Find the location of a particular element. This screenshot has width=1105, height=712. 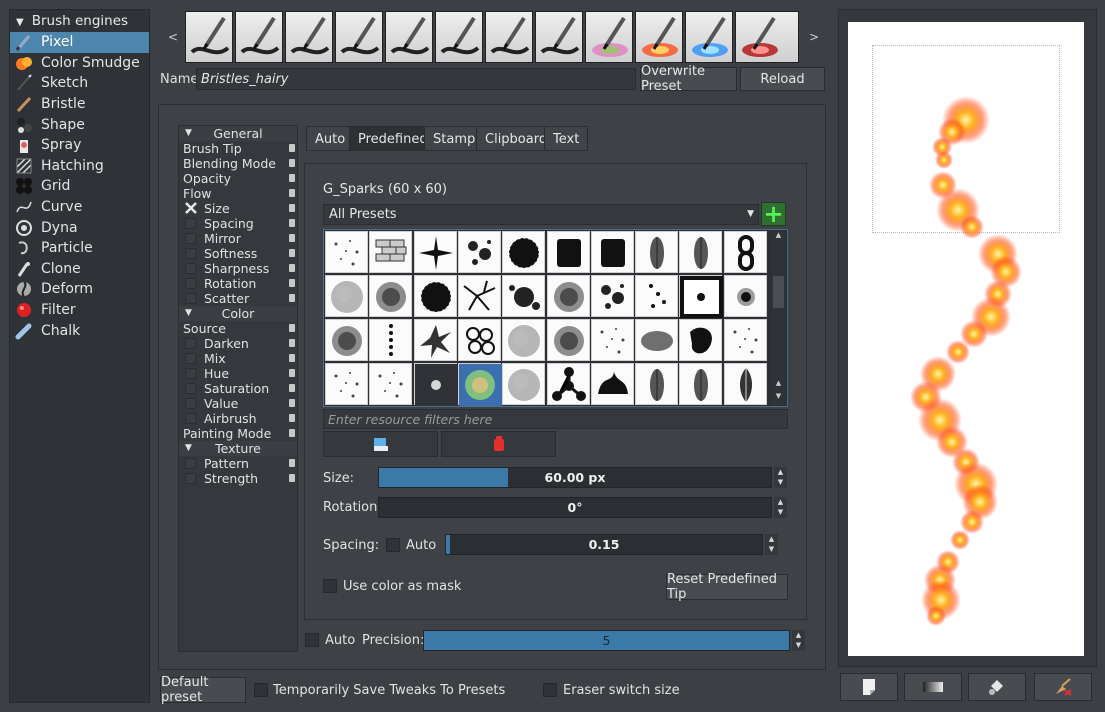

import-resource-button is located at coordinates (380, 444).